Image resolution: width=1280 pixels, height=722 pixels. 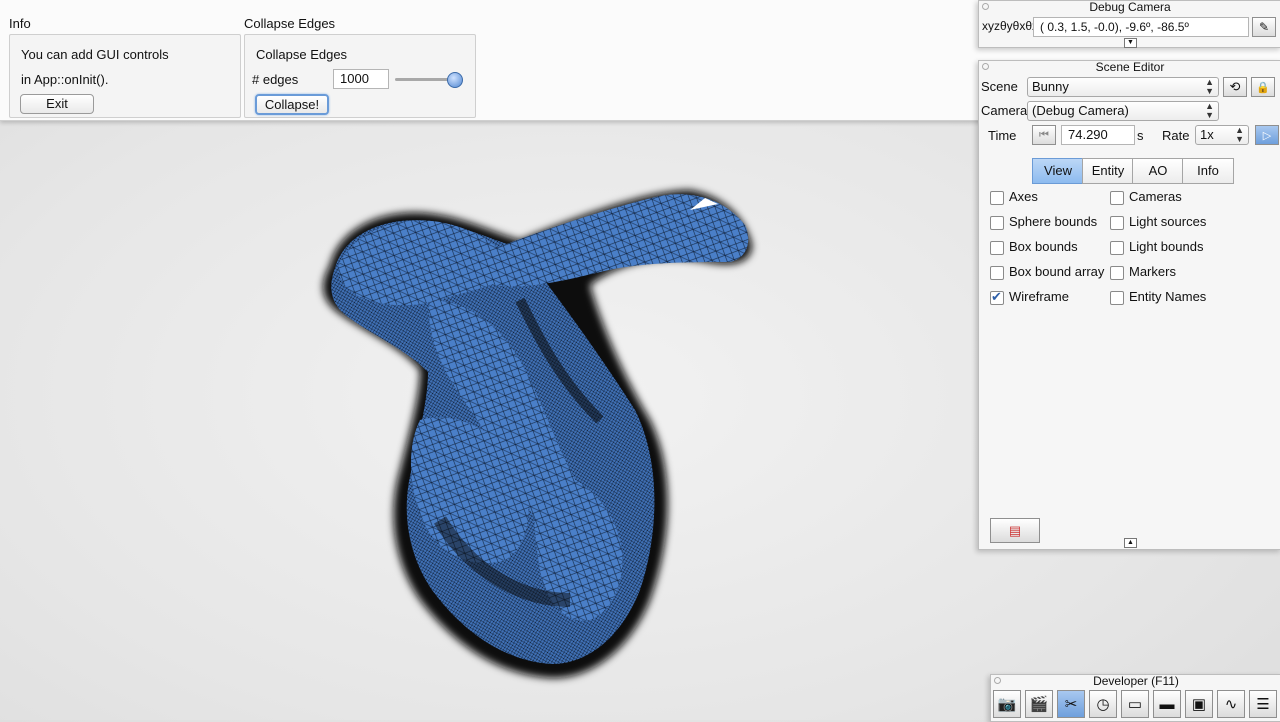 I want to click on checkbox-label: Light sources, so click(x=1168, y=221).